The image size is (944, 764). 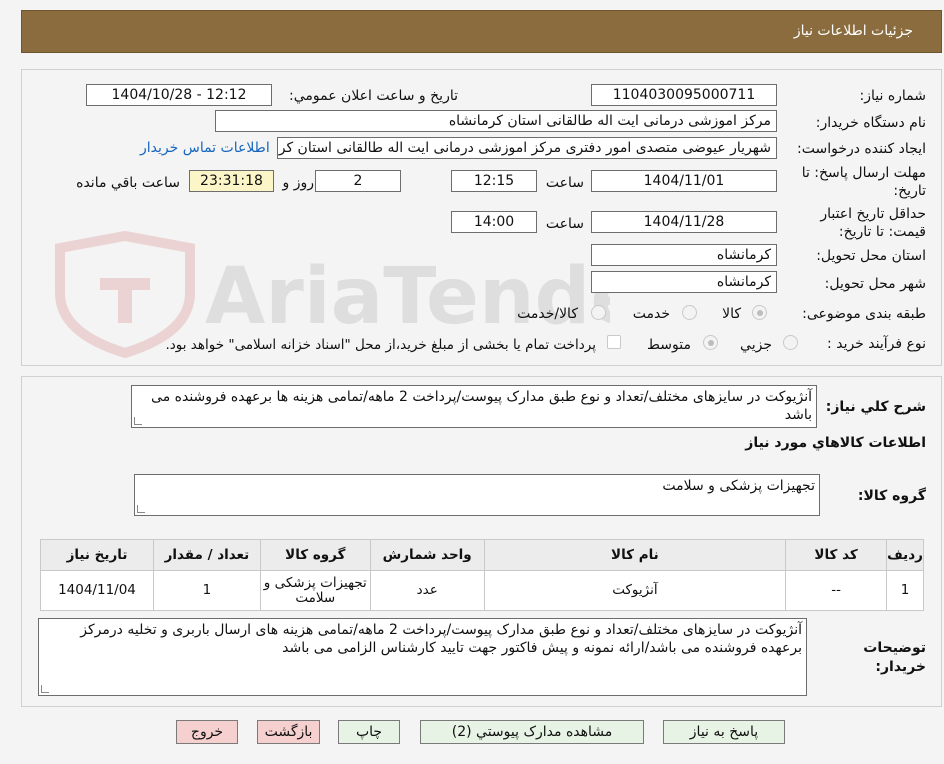 What do you see at coordinates (315, 555) in the screenshot?
I see `col-group-header: گروه کالا` at bounding box center [315, 555].